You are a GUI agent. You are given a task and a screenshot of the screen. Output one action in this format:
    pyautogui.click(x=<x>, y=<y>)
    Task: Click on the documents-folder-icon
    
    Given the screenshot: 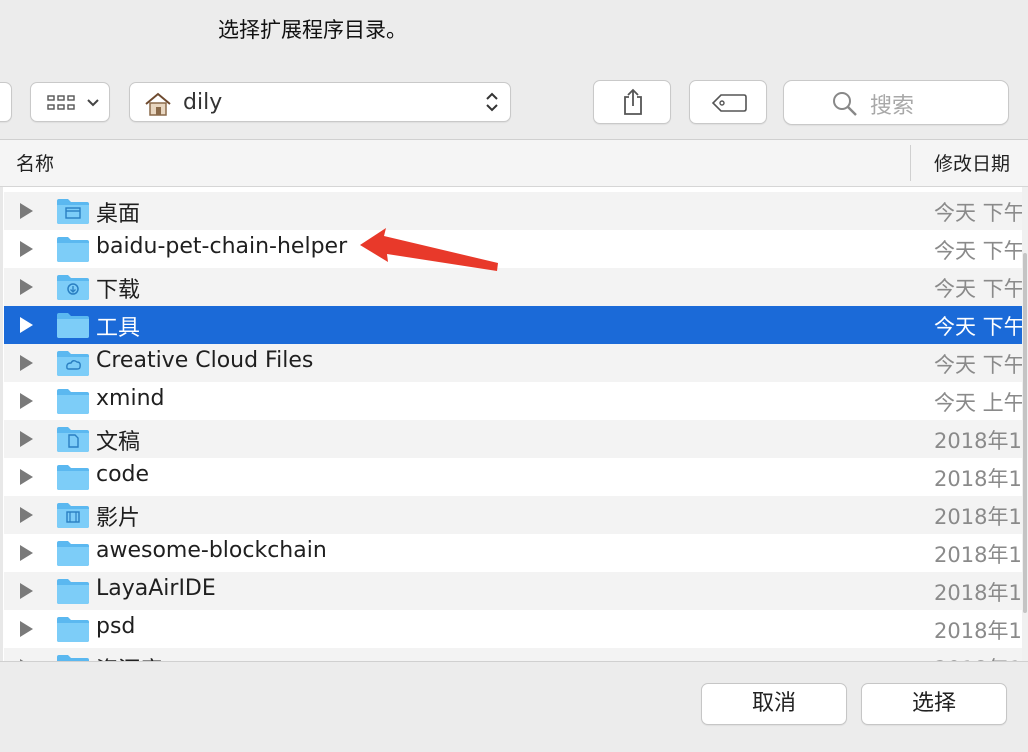 What is the action you would take?
    pyautogui.click(x=73, y=441)
    